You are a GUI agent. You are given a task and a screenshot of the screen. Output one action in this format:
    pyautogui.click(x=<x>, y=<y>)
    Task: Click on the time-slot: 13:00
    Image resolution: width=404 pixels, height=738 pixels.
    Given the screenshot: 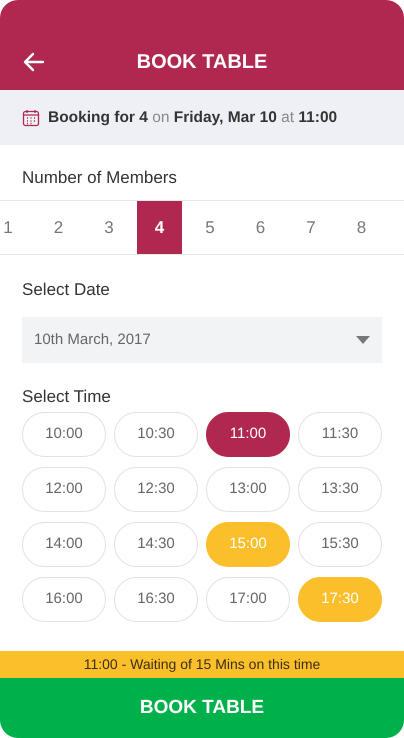 What is the action you would take?
    pyautogui.click(x=248, y=489)
    